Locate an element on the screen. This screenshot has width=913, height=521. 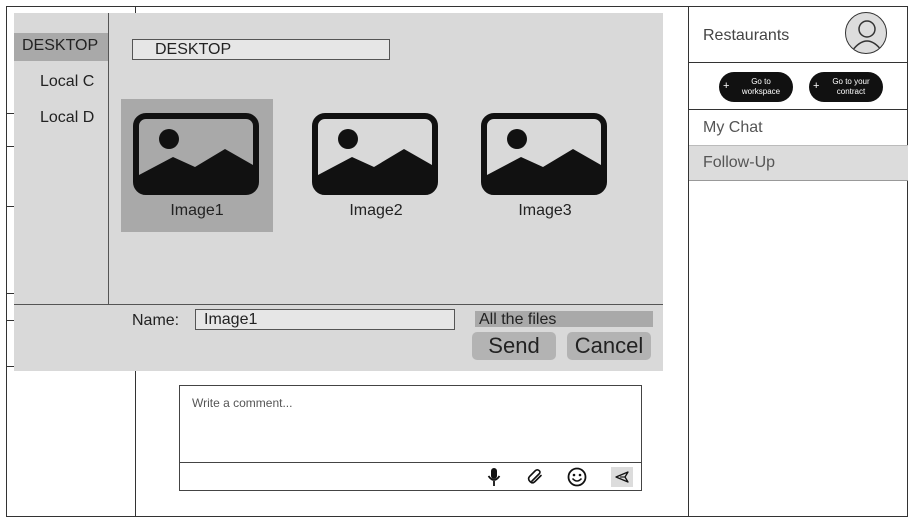
file-name: Image1 is located at coordinates (197, 210).